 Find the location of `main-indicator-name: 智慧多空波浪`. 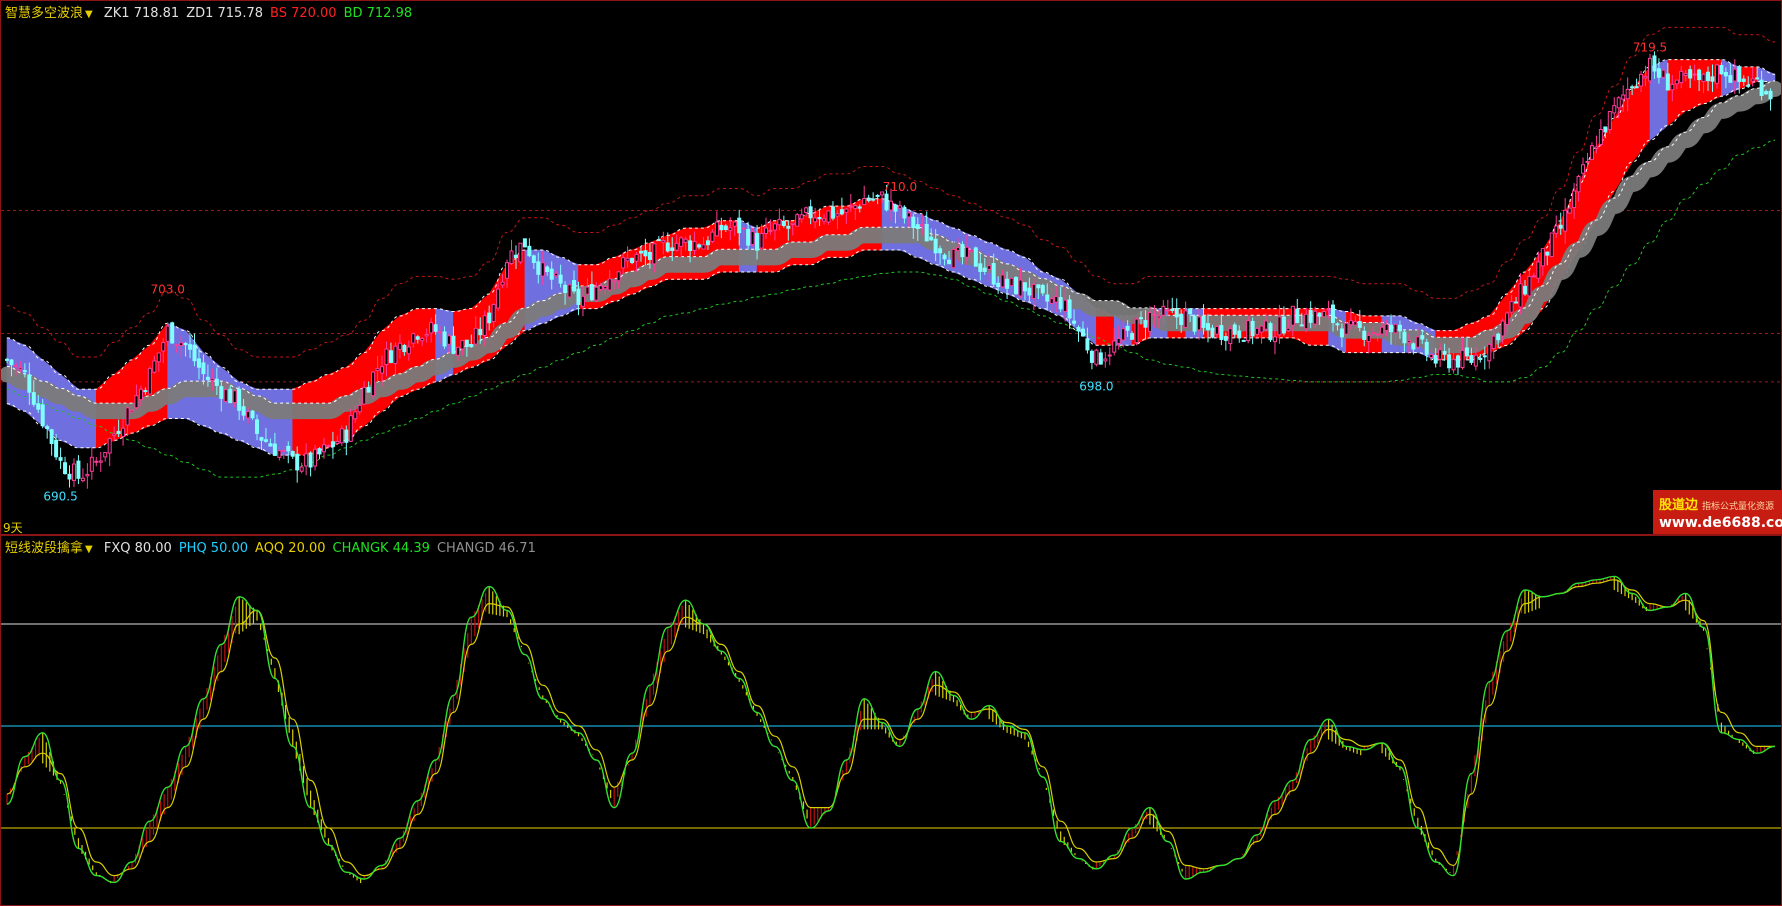

main-indicator-name: 智慧多空波浪 is located at coordinates (44, 13).